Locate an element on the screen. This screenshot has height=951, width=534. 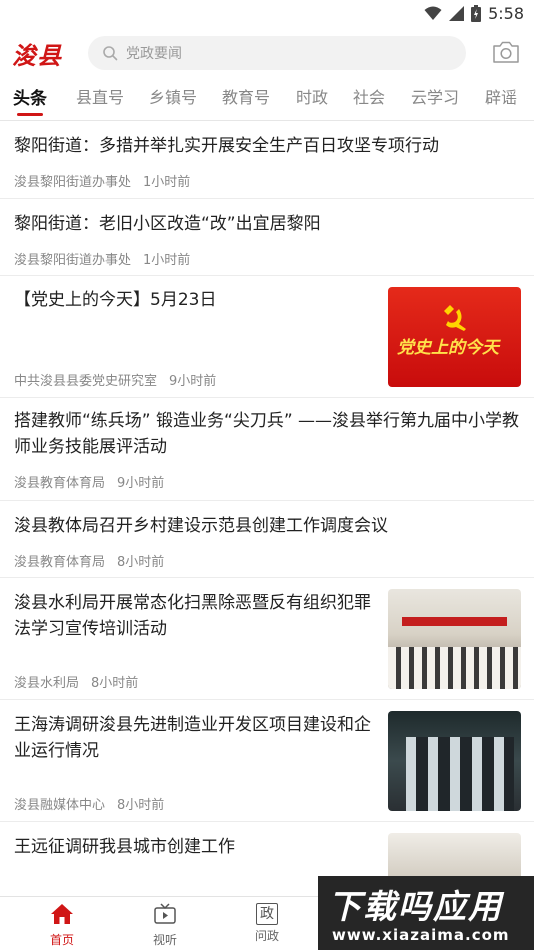
nav-inquiry: 政 问政 is located at coordinates (267, 923).